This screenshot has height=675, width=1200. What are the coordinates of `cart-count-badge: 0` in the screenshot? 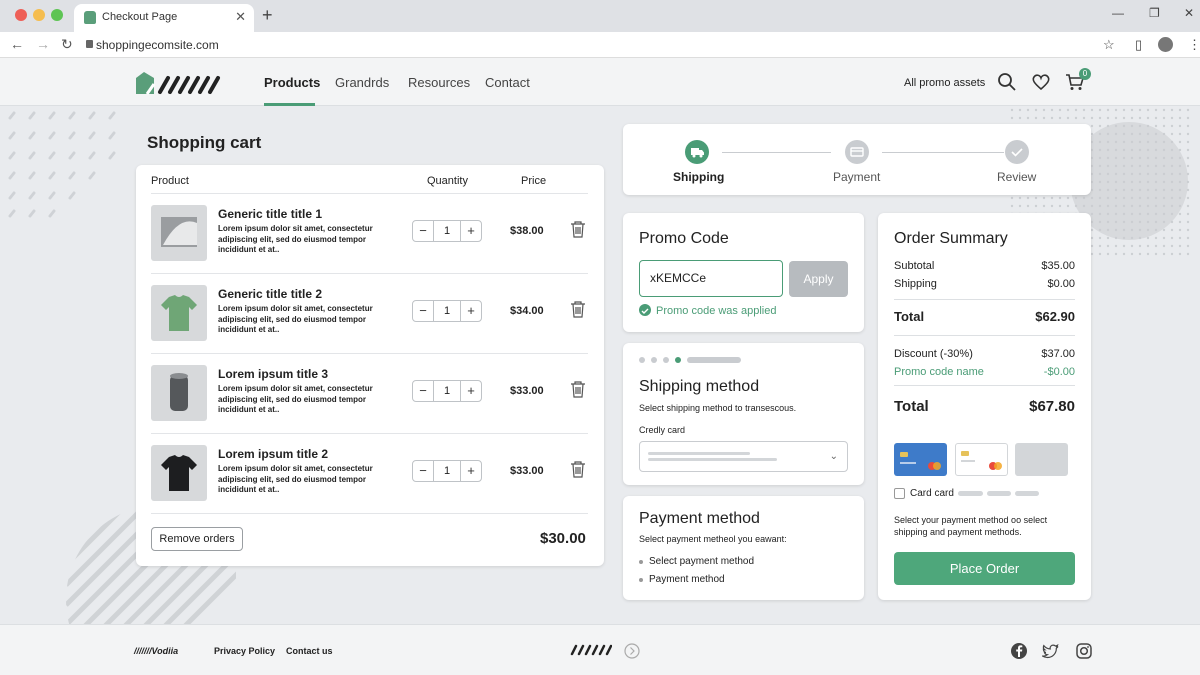 It's located at (1085, 74).